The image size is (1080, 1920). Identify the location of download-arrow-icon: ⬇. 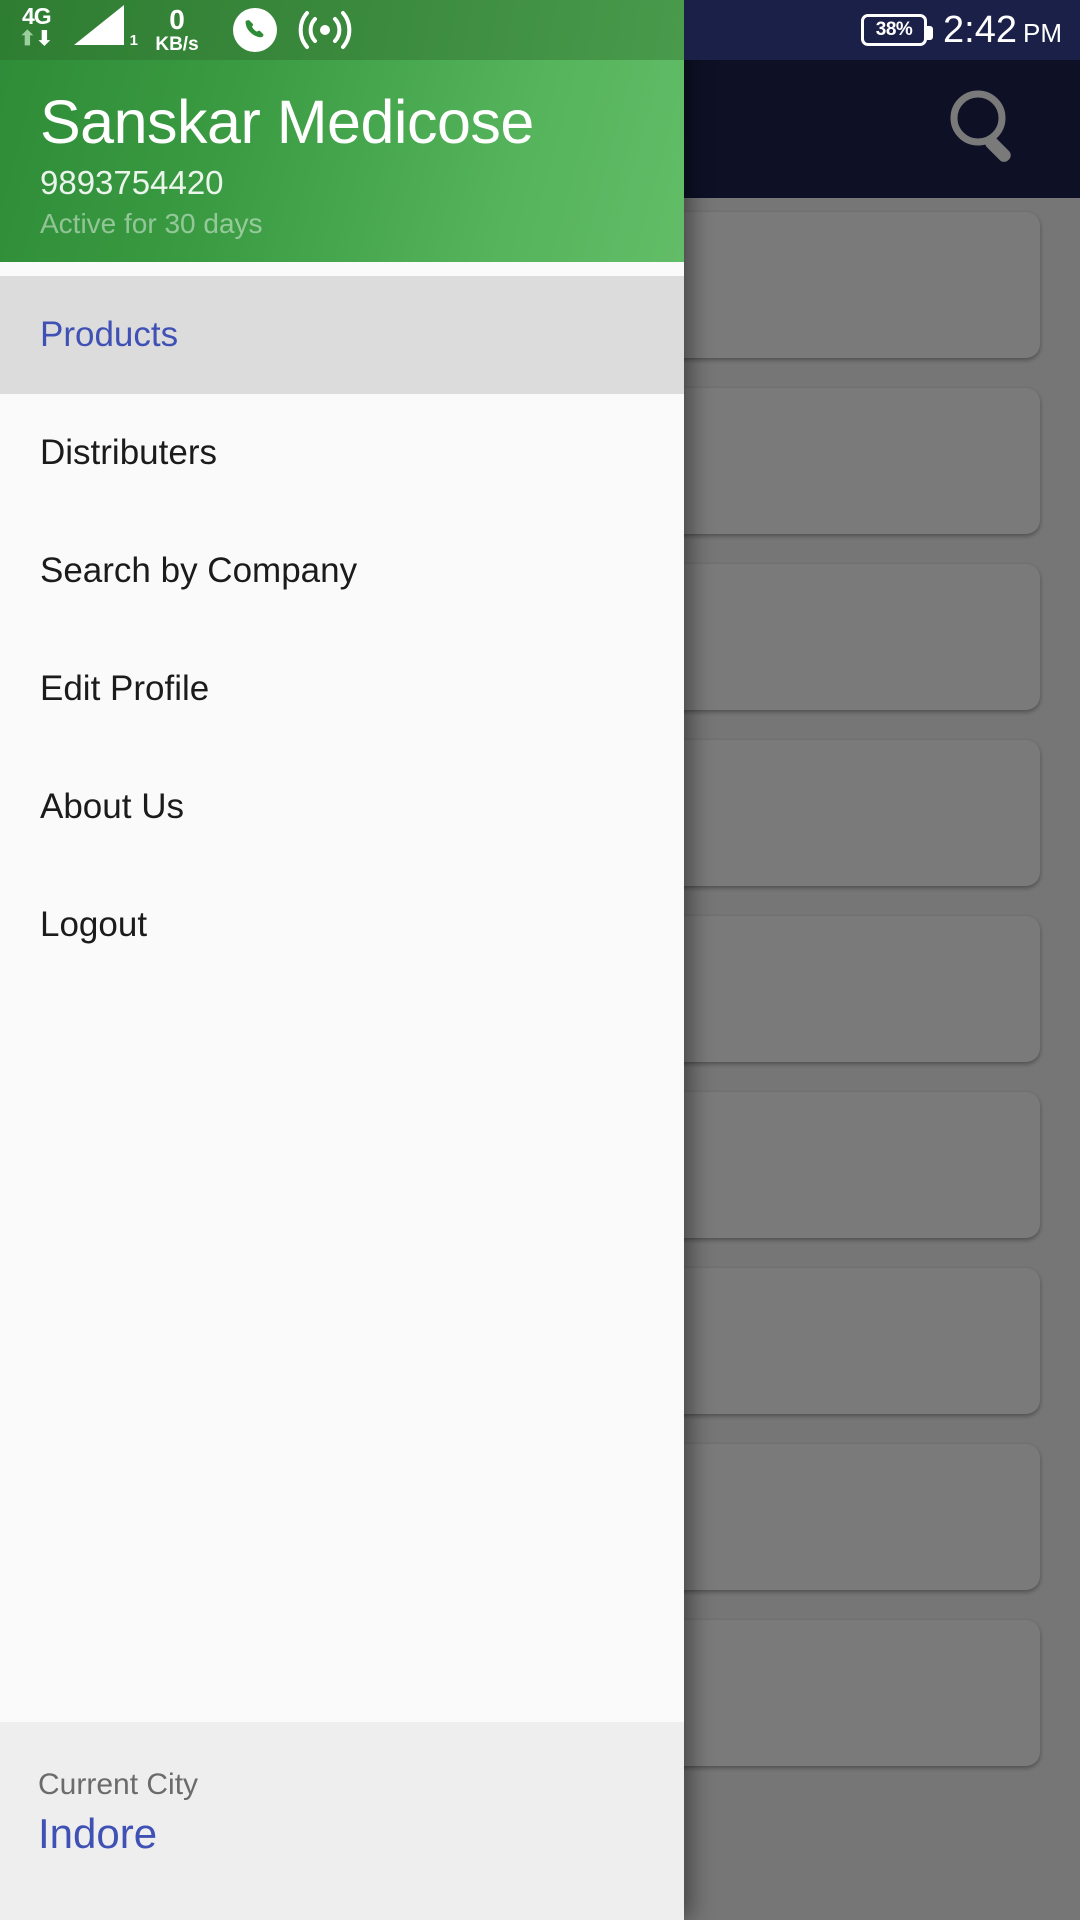
(44, 39).